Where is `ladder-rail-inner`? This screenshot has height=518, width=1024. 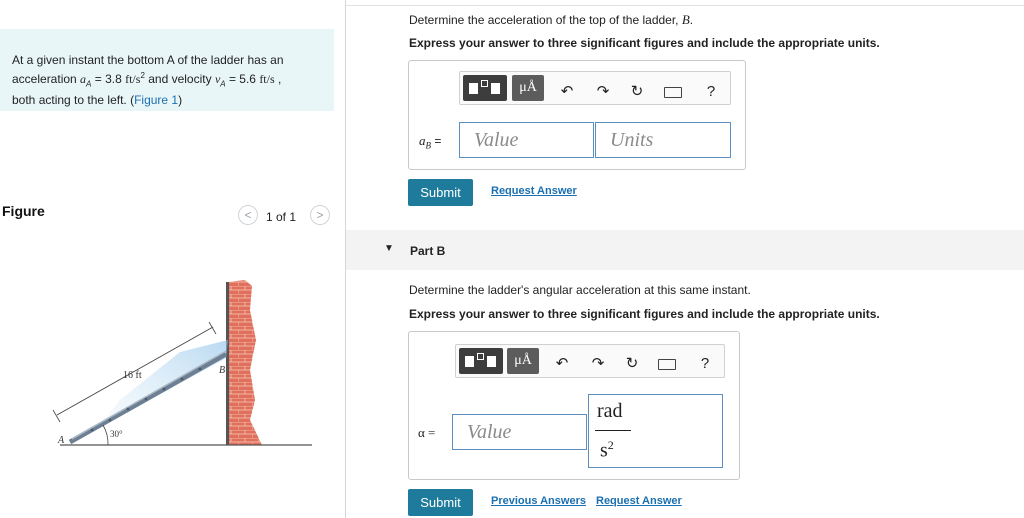
ladder-rail-inner is located at coordinates (149, 395).